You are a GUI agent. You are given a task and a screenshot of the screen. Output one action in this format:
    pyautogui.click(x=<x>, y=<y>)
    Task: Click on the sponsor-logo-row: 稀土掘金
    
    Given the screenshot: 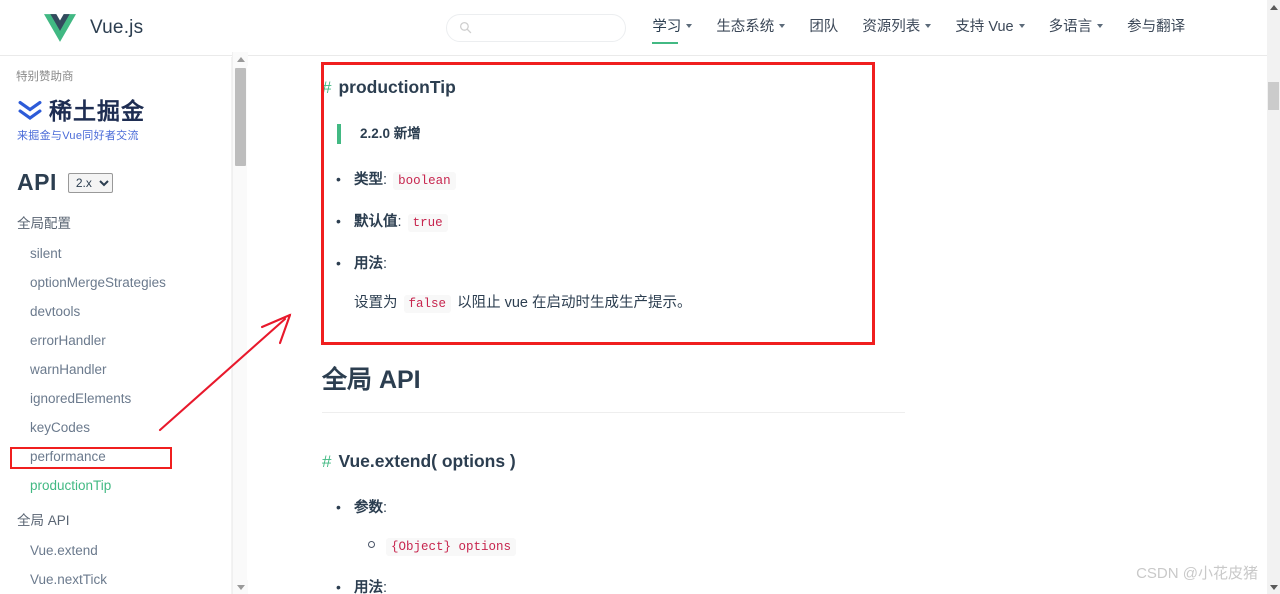 What is the action you would take?
    pyautogui.click(x=124, y=111)
    